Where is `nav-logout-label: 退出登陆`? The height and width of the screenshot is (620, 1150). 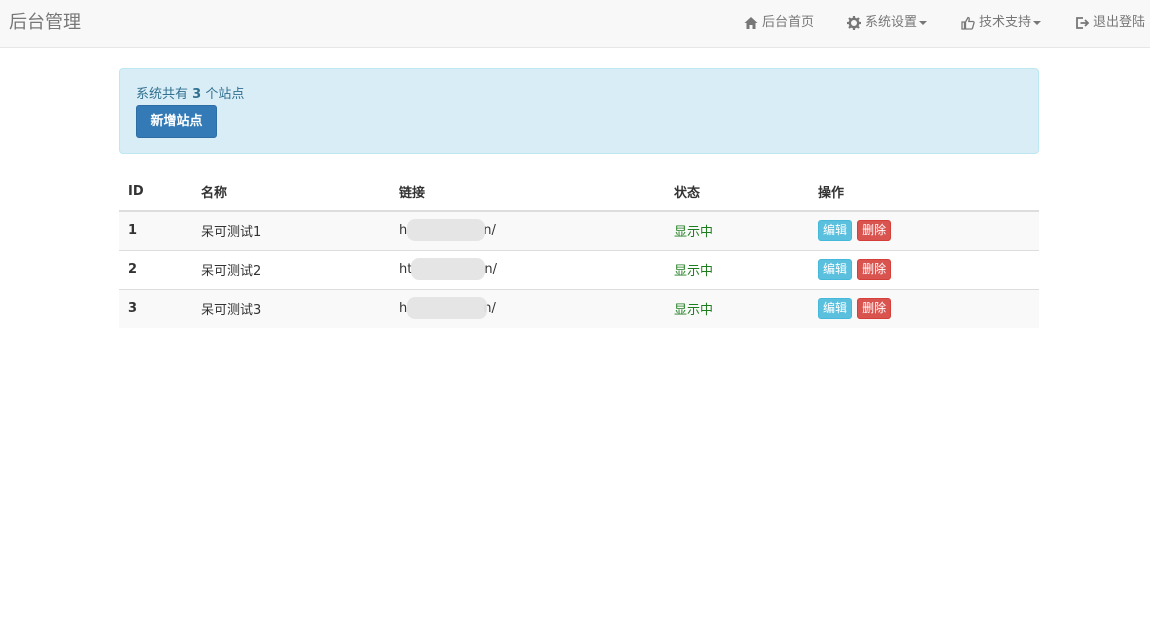 nav-logout-label: 退出登陆 is located at coordinates (1119, 22).